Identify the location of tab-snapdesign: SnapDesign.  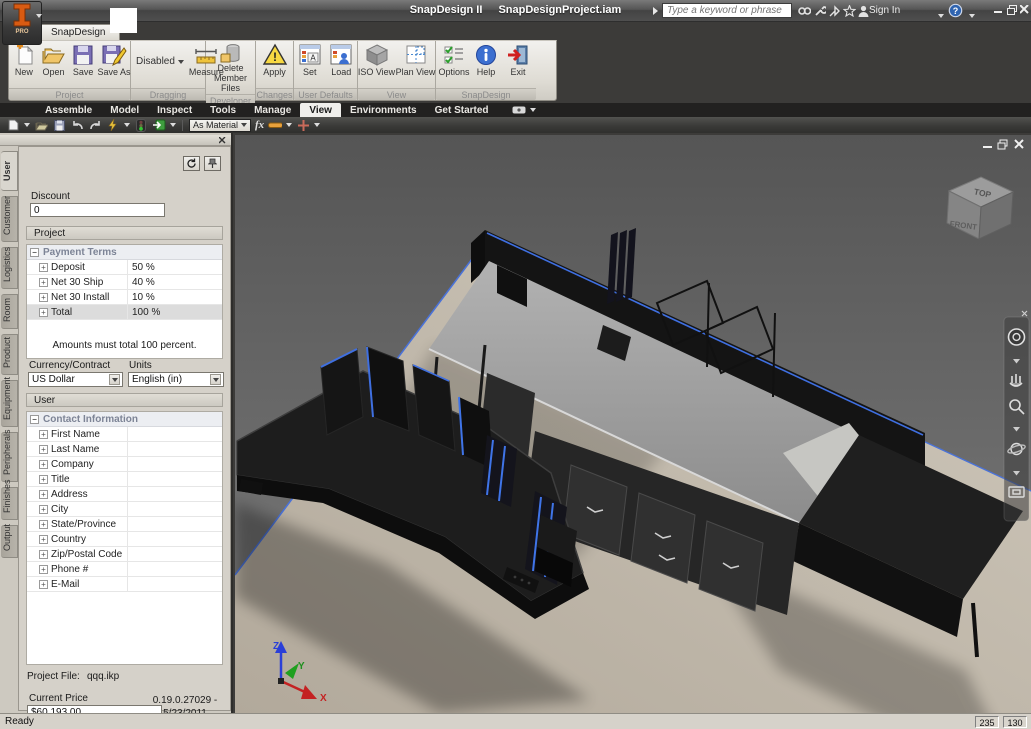
(78, 32).